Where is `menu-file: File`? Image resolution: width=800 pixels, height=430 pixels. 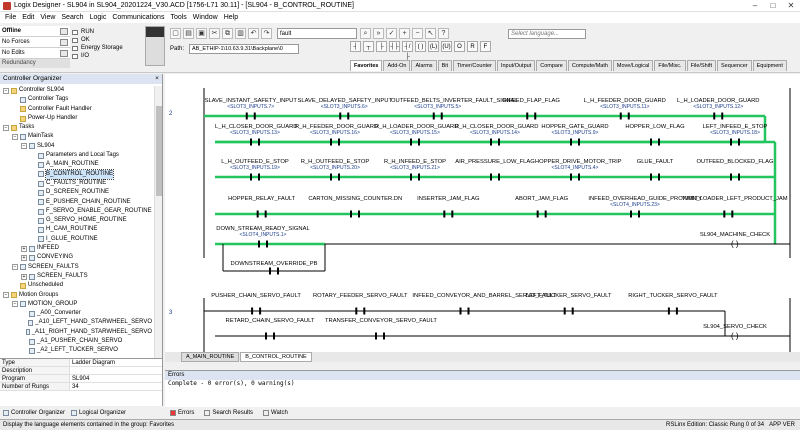 menu-file: File is located at coordinates (10, 17).